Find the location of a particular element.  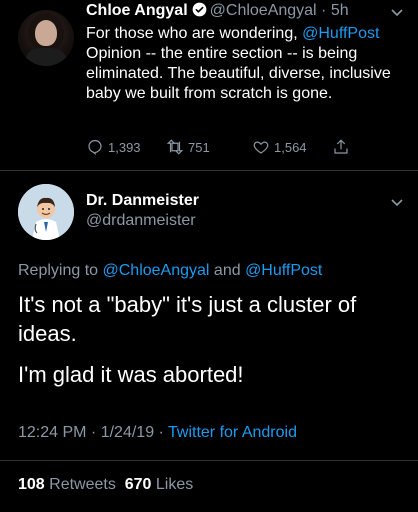

reply-button: 1,393 is located at coordinates (113, 147).